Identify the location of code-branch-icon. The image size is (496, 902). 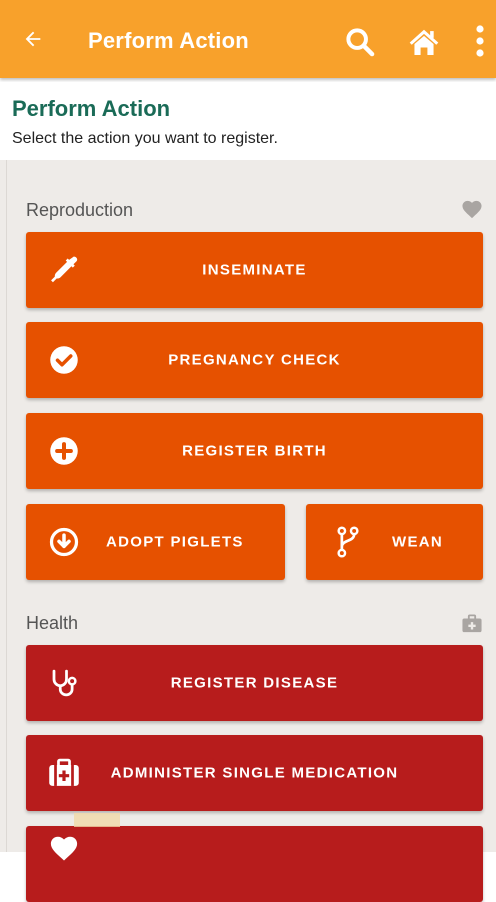
(348, 542).